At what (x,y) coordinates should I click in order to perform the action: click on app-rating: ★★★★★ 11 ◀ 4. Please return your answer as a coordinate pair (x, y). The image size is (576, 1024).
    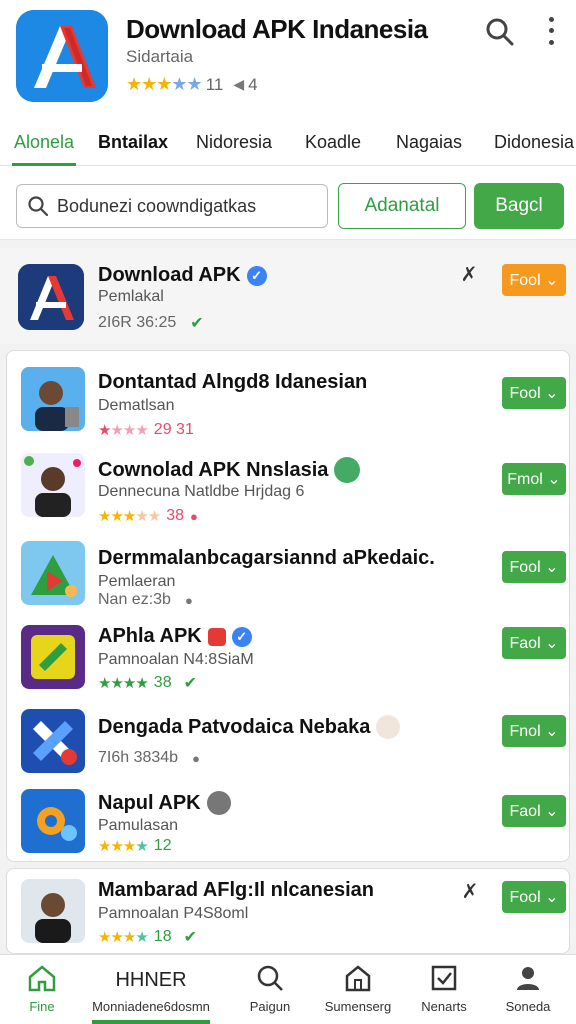
    Looking at the image, I should click on (192, 84).